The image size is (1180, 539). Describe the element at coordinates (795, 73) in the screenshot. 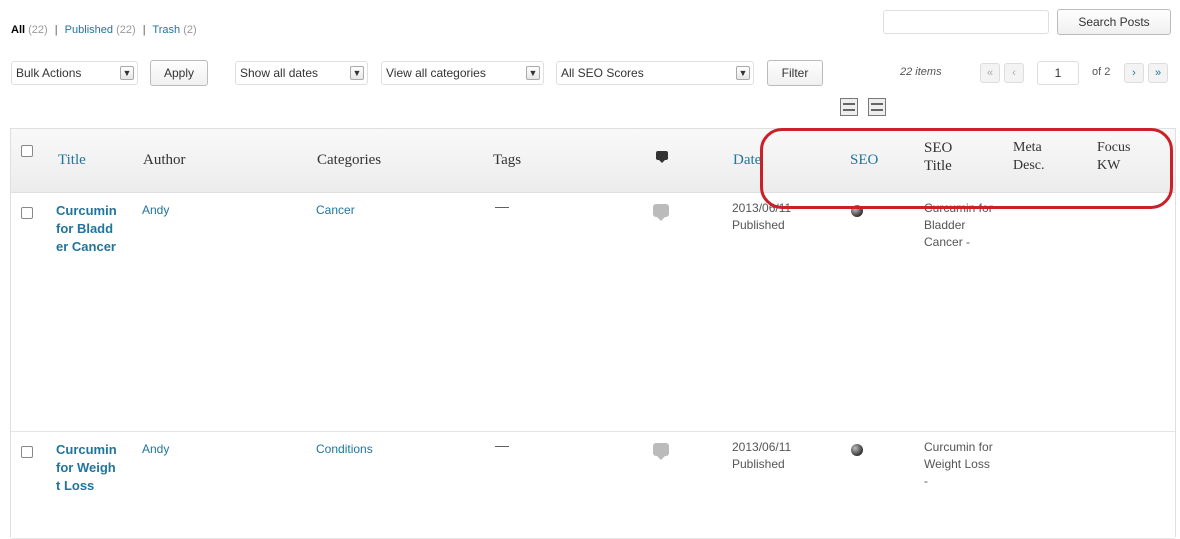

I see `filter-button: Filter` at that location.